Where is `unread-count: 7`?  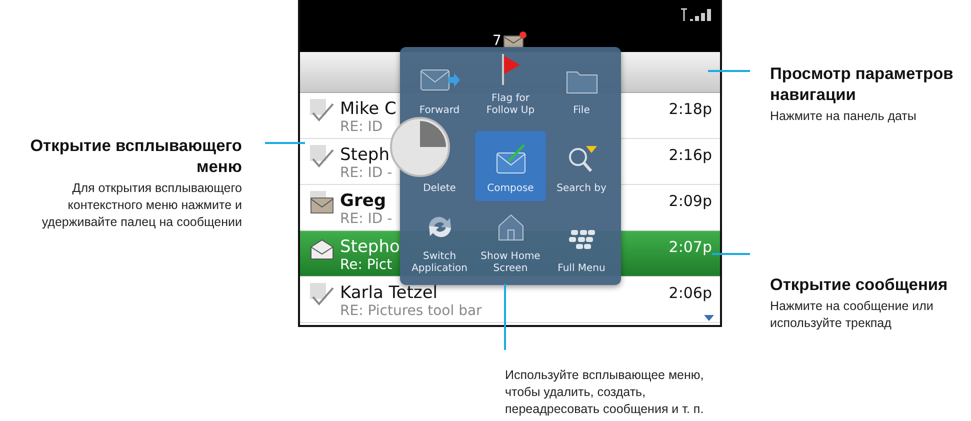 unread-count: 7 is located at coordinates (497, 41).